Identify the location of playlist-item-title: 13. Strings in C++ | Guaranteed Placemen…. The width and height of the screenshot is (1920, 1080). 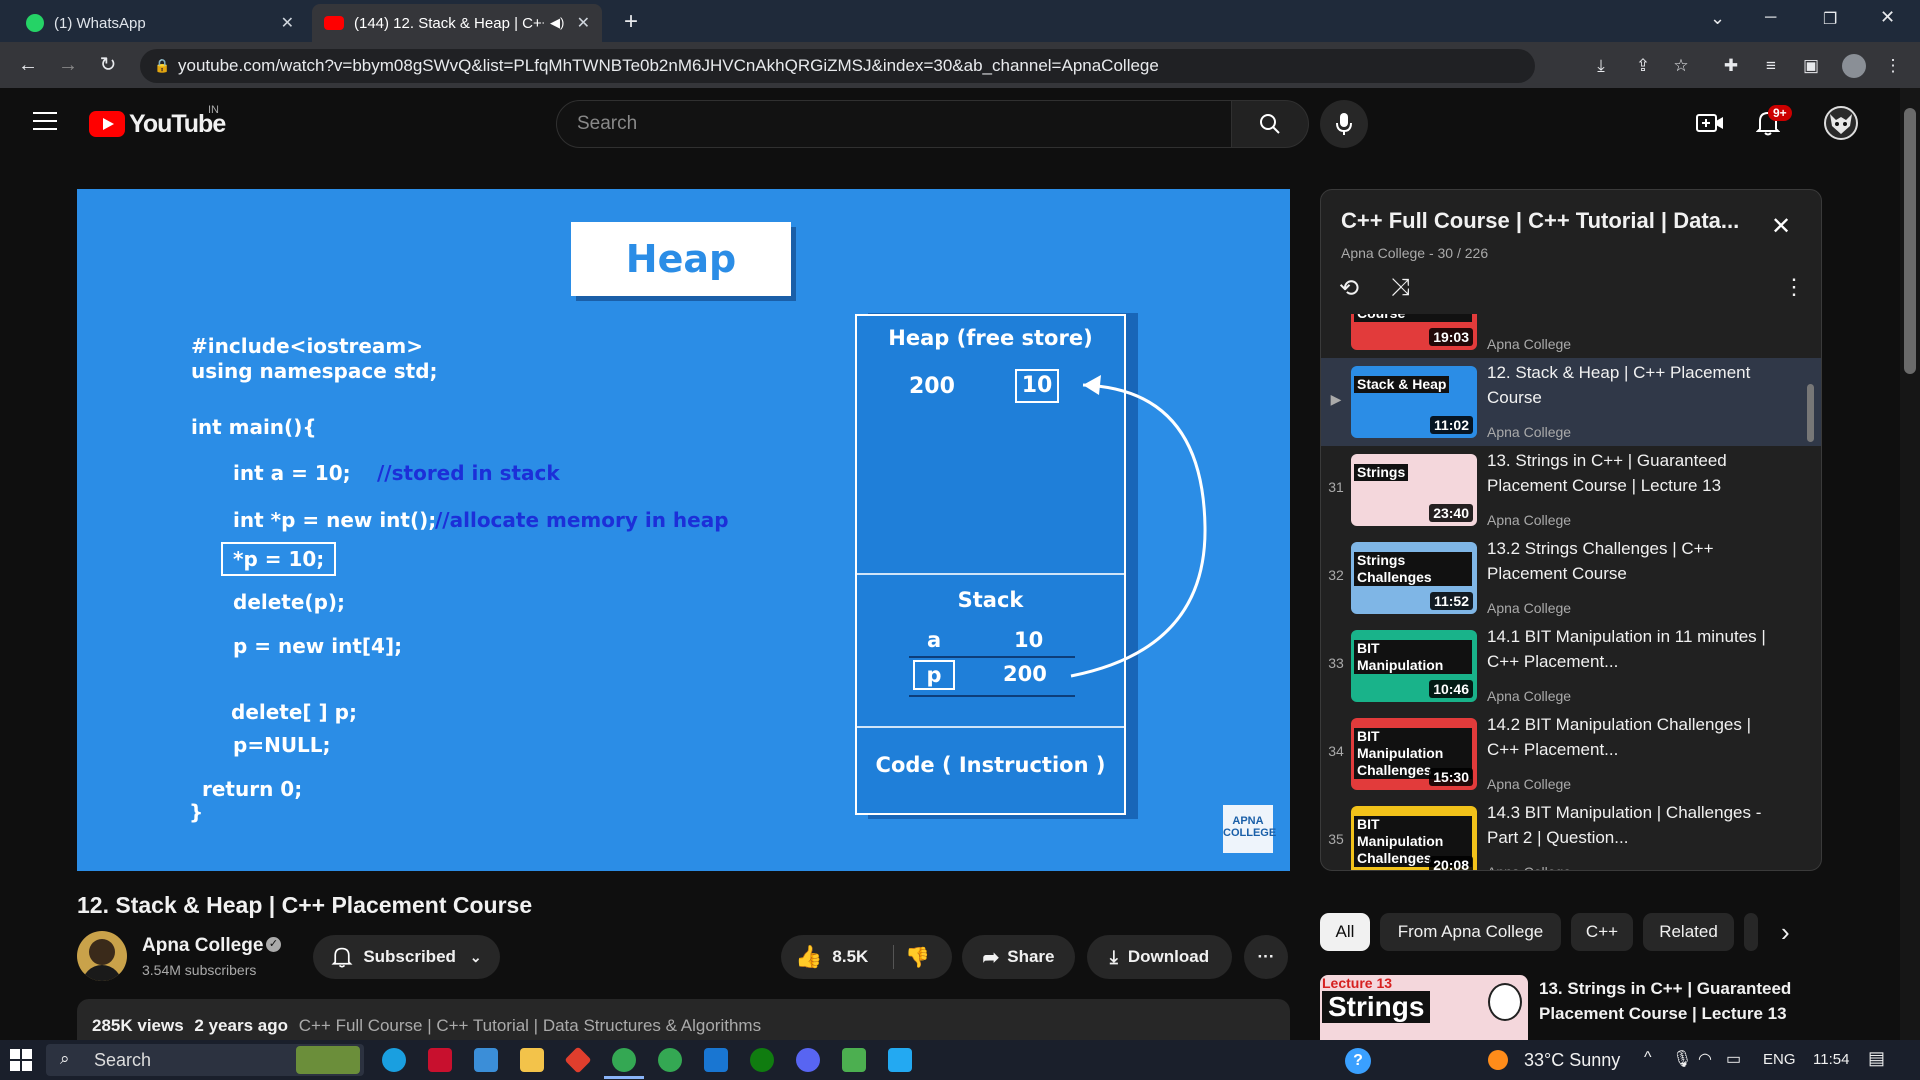
(1632, 473).